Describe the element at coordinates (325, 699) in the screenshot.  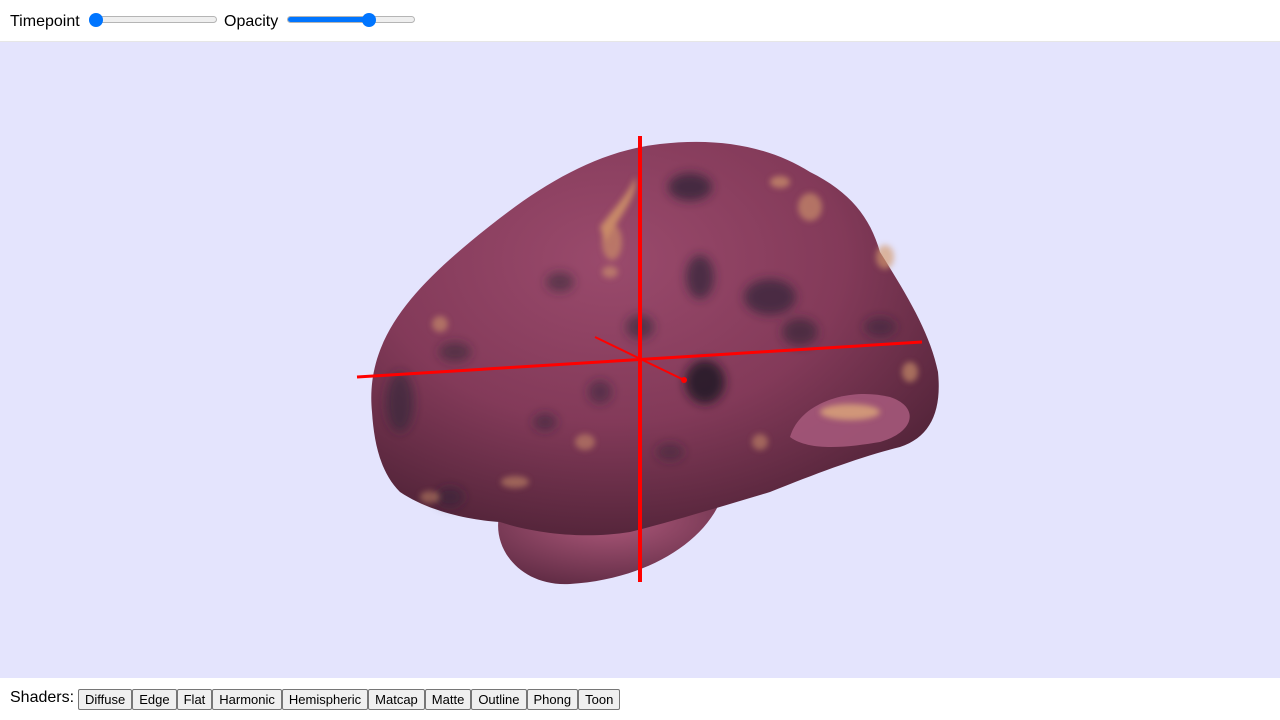
I see `shader-button-hemispheric: Hemispheric` at that location.